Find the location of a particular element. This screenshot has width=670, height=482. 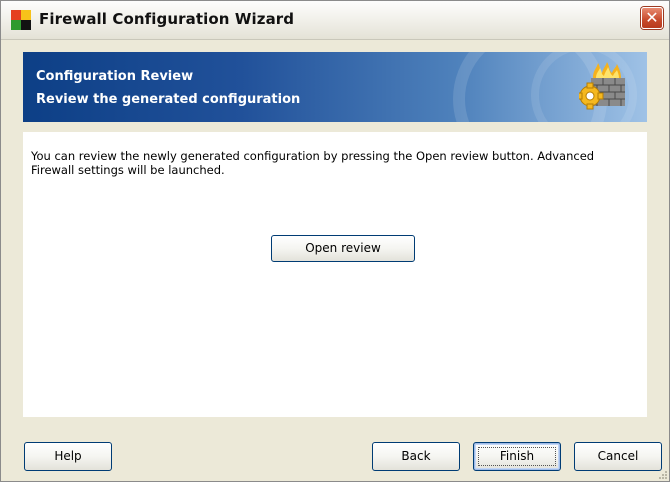

cancel-button: Cancel is located at coordinates (618, 456).